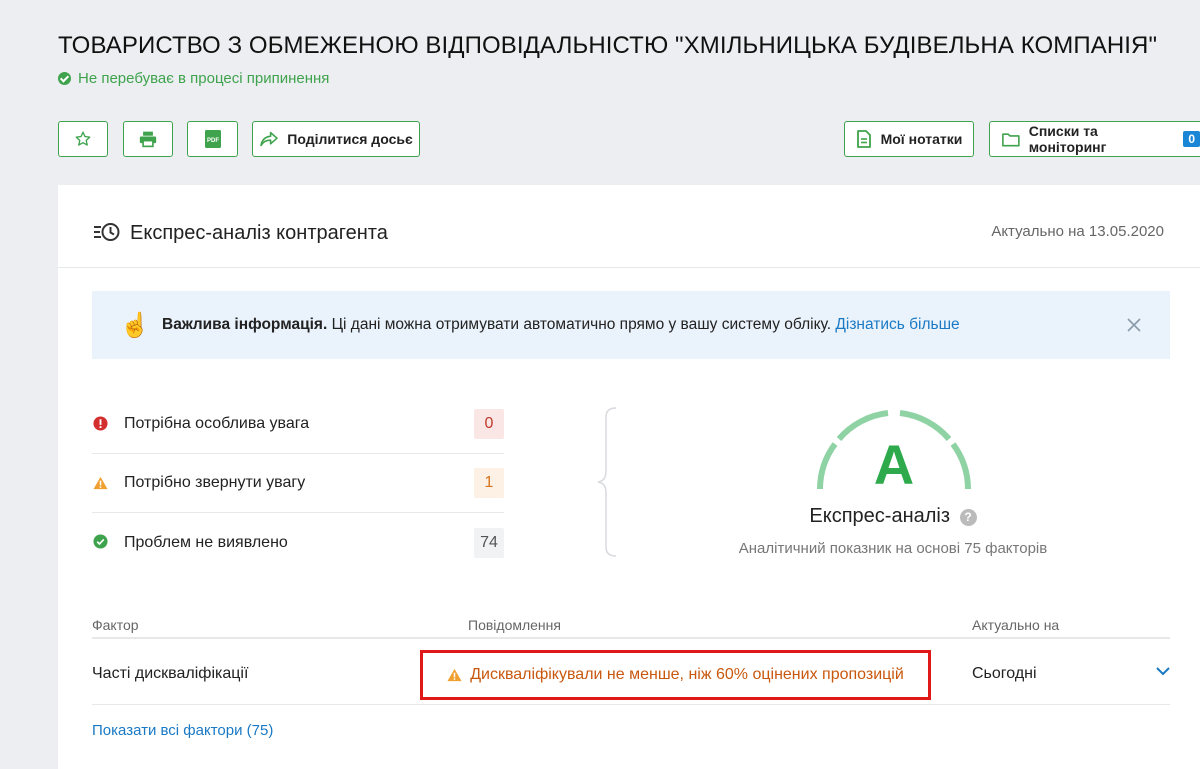 The height and width of the screenshot is (769, 1200). I want to click on gauge-title: Експрес-аналіз ?, so click(893, 516).